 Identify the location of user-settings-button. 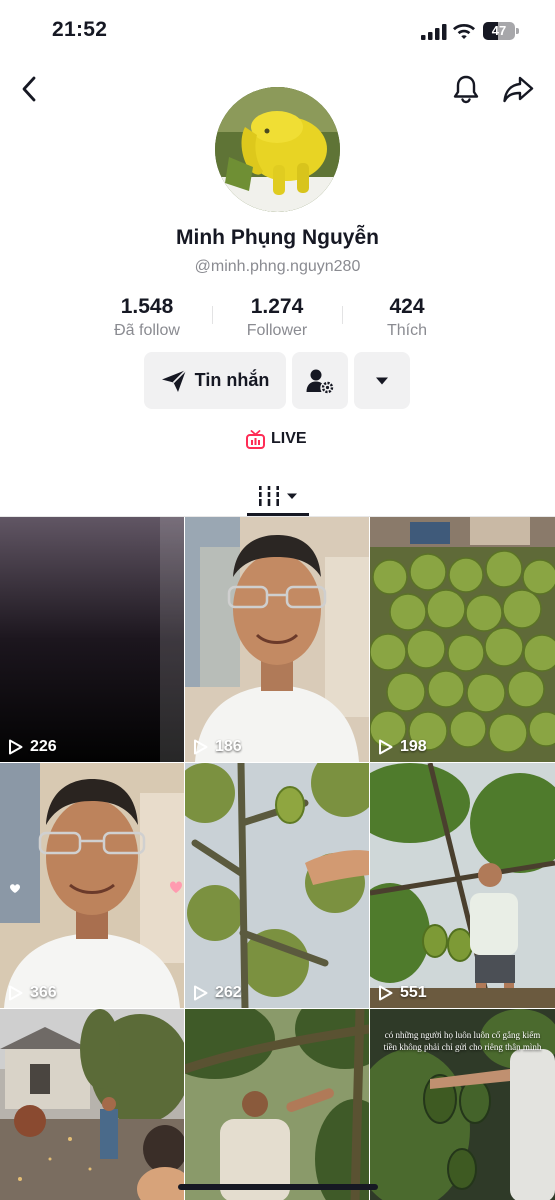
(320, 380).